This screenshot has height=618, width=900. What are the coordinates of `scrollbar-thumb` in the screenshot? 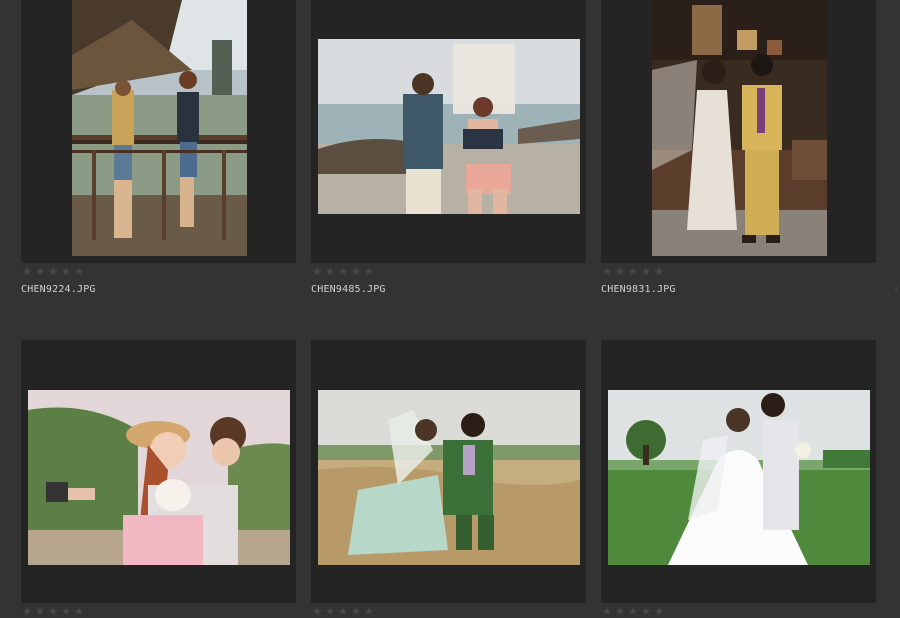 It's located at (896, 289).